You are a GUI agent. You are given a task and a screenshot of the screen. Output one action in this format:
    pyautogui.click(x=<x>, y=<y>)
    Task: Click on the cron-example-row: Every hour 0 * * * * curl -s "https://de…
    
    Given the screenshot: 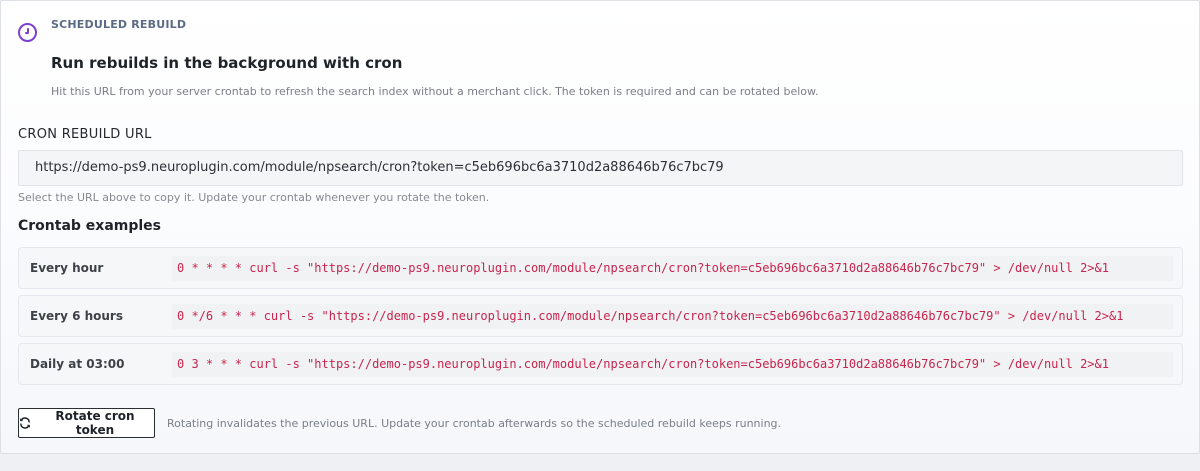 What is the action you would take?
    pyautogui.click(x=600, y=268)
    